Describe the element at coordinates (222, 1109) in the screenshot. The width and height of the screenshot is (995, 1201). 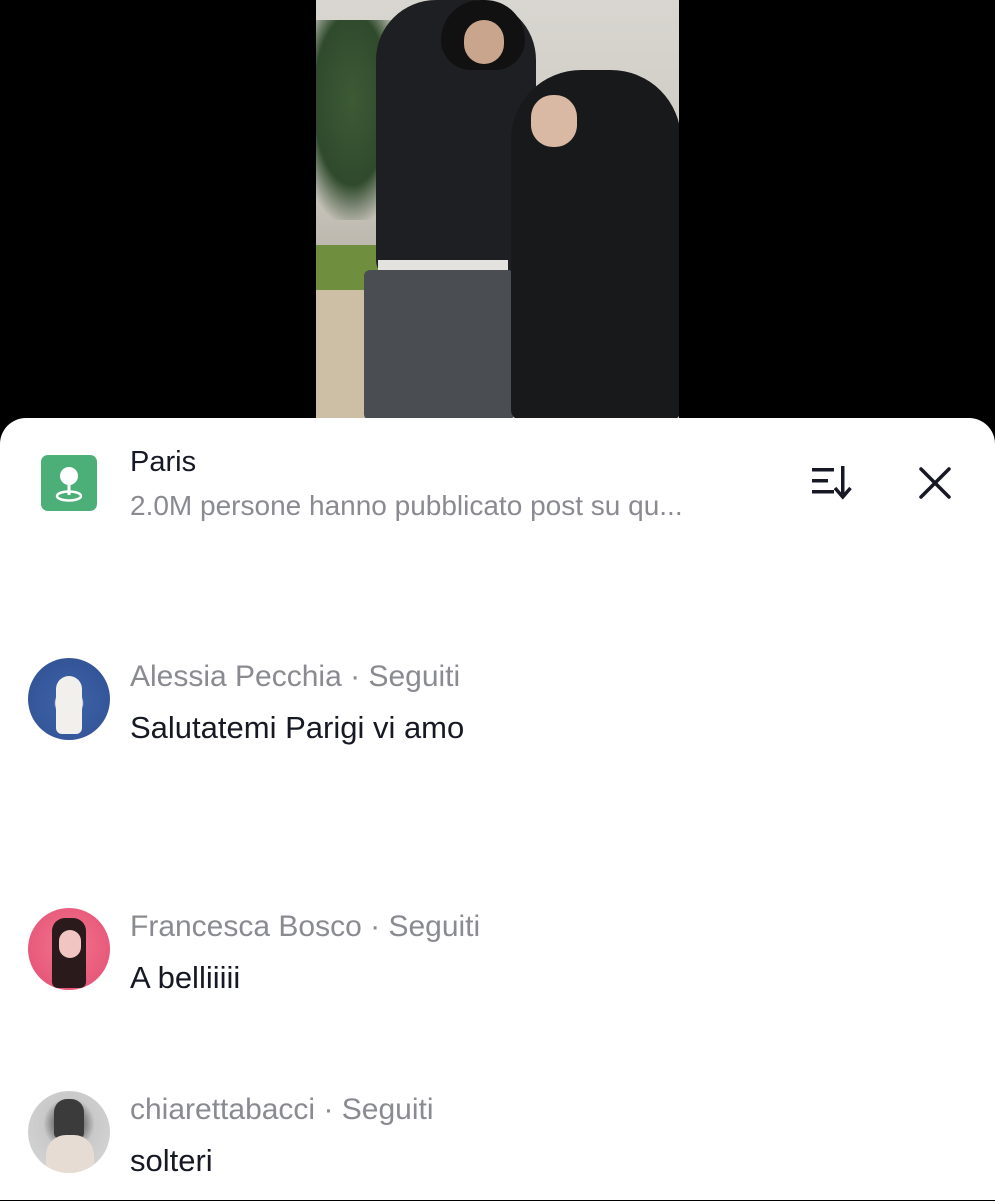
I see `comment-author: chiarettabacci` at that location.